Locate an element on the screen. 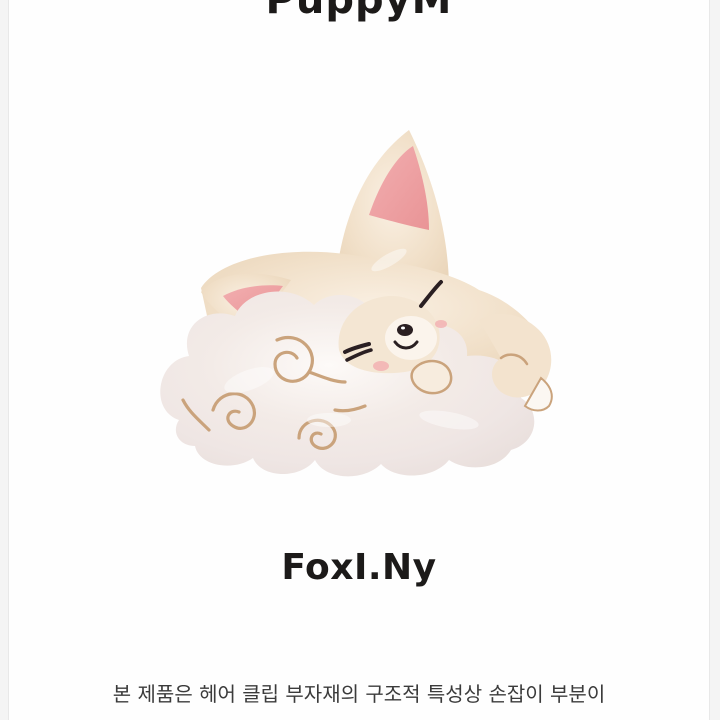 The height and width of the screenshot is (720, 720). product-notice: 본 제품은 헤어 클립 부자재의 구조적 특성상 손잡이 부분이 is located at coordinates (359, 694).